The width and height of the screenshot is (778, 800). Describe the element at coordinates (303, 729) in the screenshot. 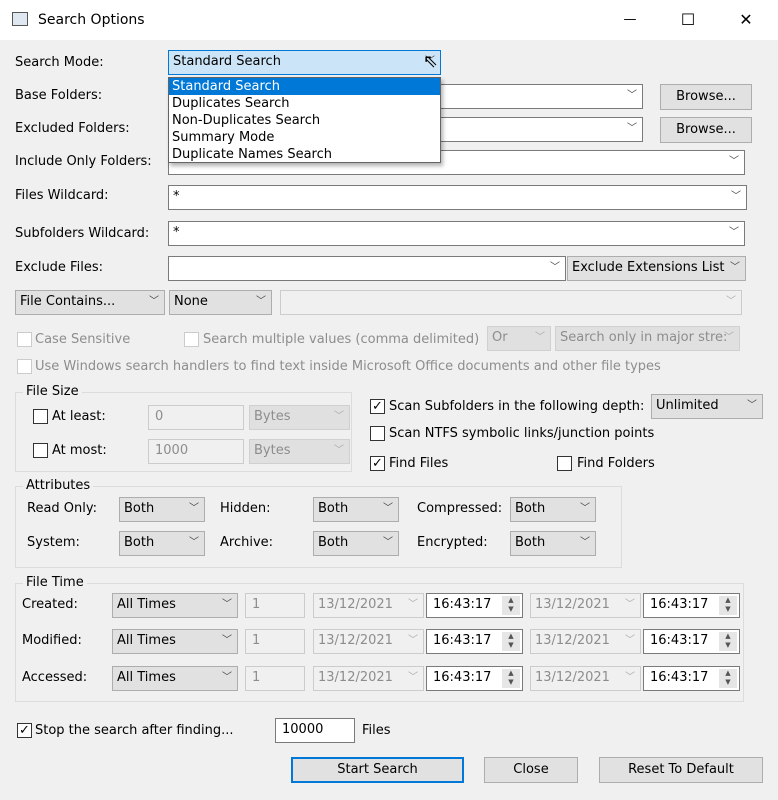

I see `stop-after-input-text: 10000` at that location.